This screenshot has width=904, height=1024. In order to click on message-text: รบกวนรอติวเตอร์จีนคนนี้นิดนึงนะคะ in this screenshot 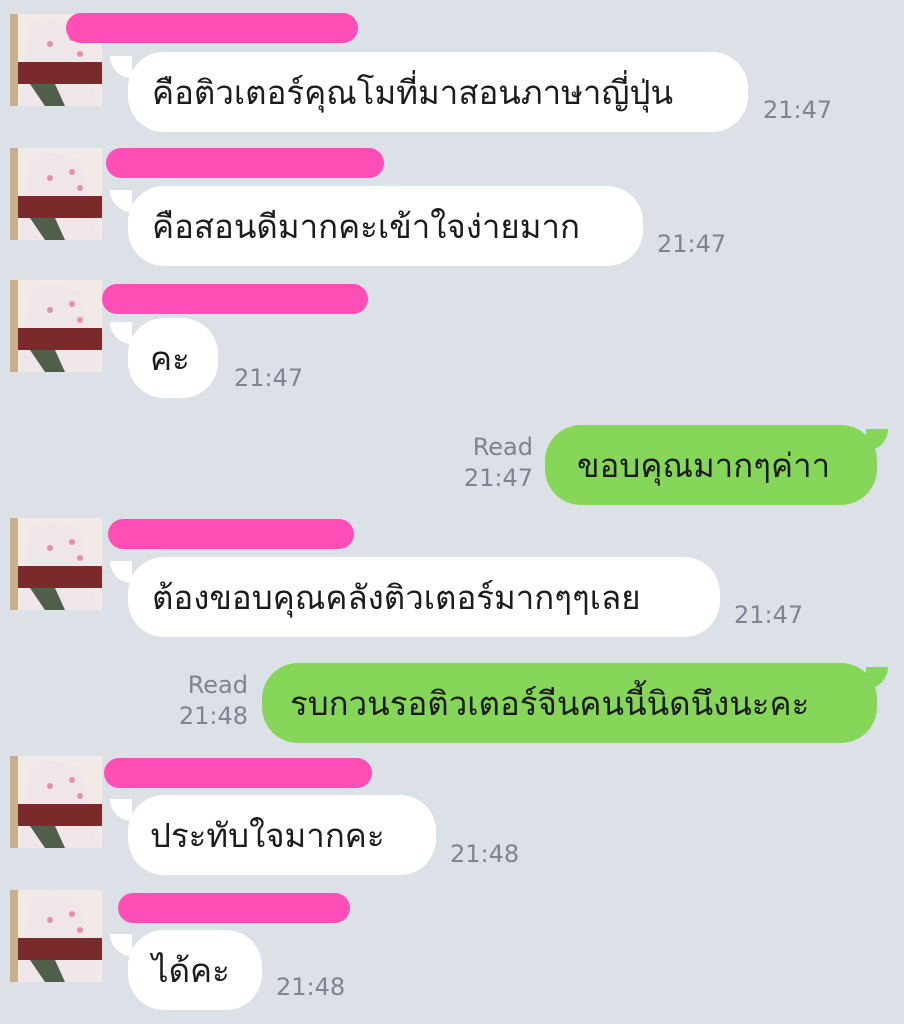, I will do `click(550, 703)`.